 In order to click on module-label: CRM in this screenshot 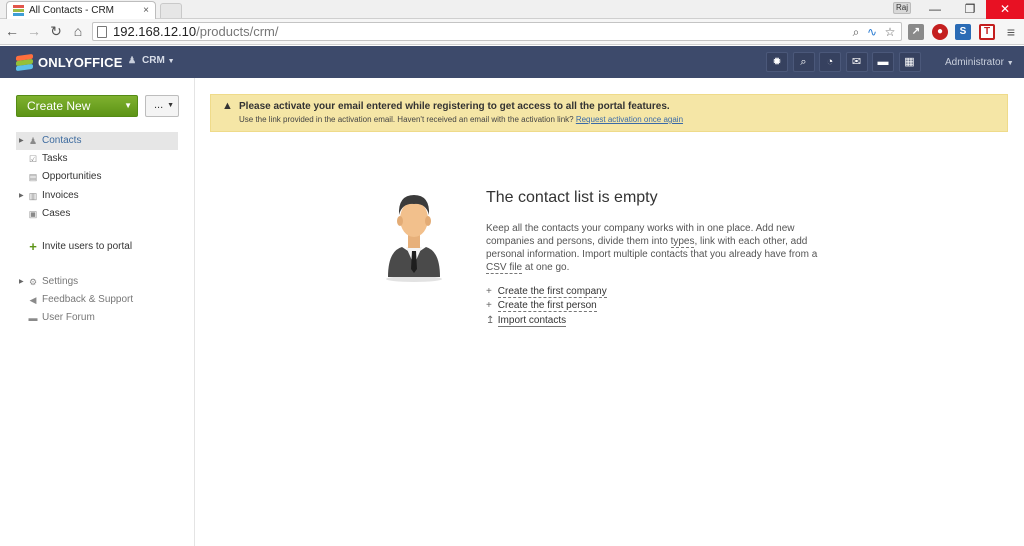, I will do `click(153, 60)`.